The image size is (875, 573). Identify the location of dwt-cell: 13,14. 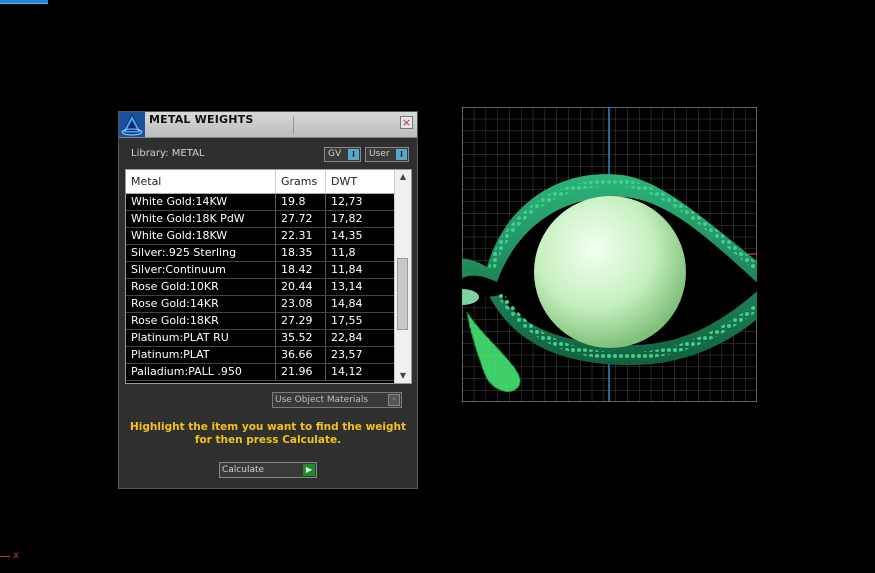
(347, 286).